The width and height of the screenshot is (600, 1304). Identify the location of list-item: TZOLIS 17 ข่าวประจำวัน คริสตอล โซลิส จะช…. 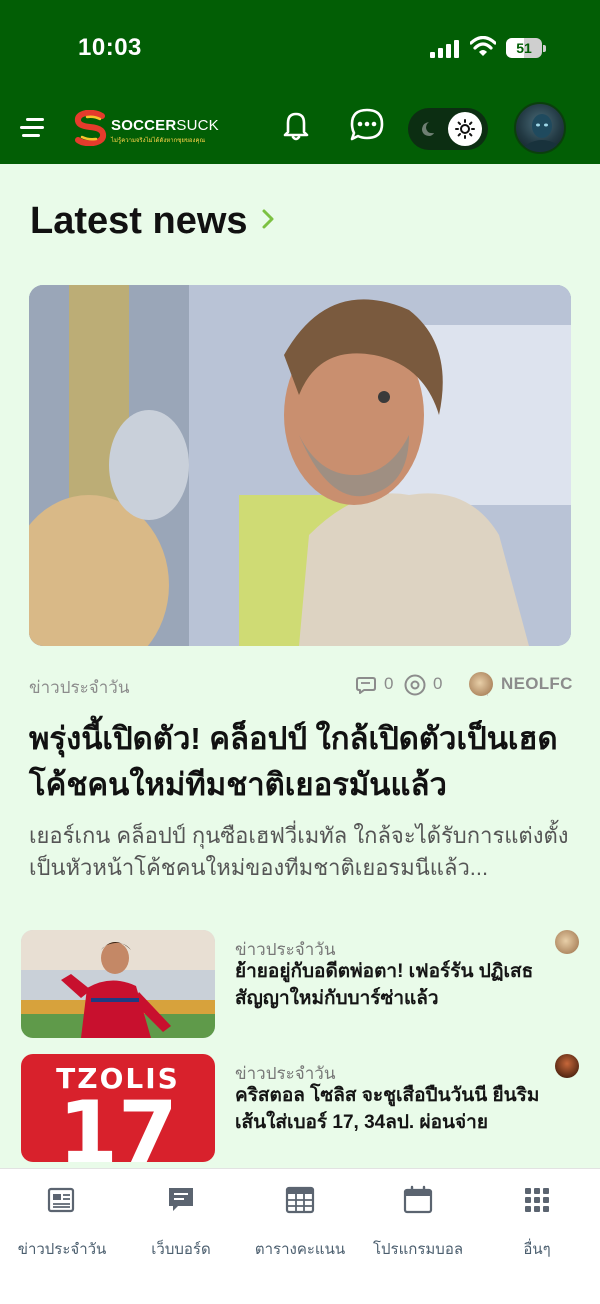
(301, 1109).